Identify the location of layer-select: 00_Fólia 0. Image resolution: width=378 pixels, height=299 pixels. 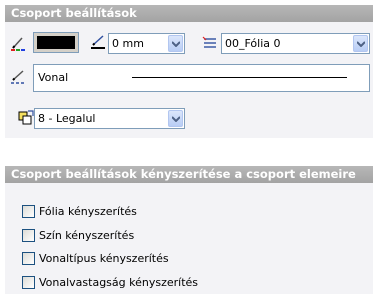
(295, 43).